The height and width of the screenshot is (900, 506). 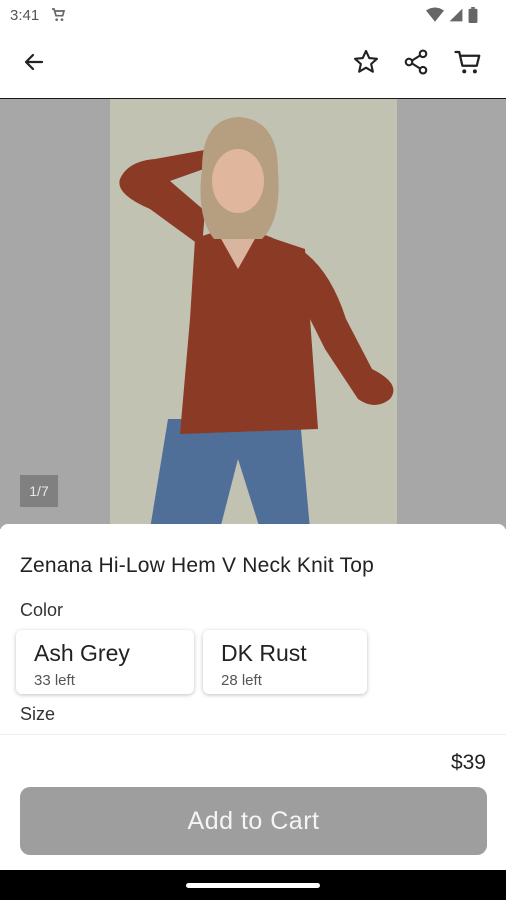 I want to click on color-option-name: DK Rust, so click(x=264, y=653).